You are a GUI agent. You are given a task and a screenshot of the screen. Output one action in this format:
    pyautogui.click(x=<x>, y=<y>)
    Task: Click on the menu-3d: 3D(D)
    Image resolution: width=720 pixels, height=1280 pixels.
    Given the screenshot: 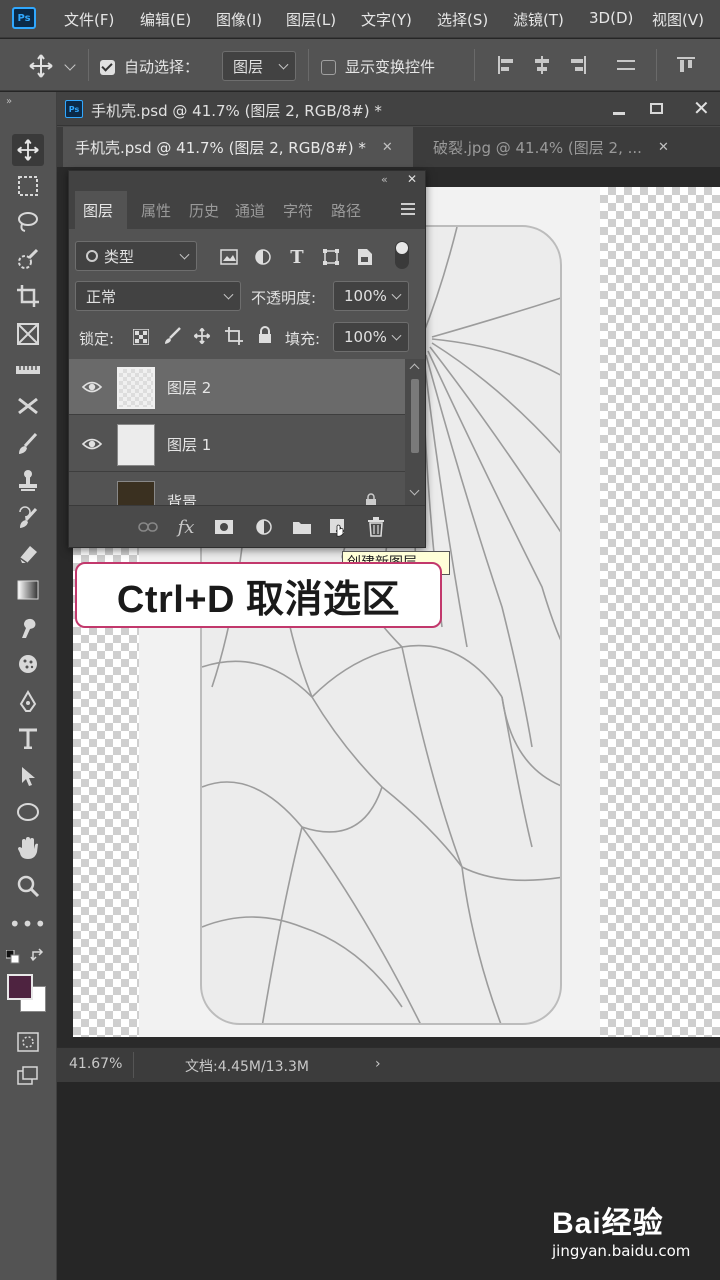 What is the action you would take?
    pyautogui.click(x=611, y=18)
    